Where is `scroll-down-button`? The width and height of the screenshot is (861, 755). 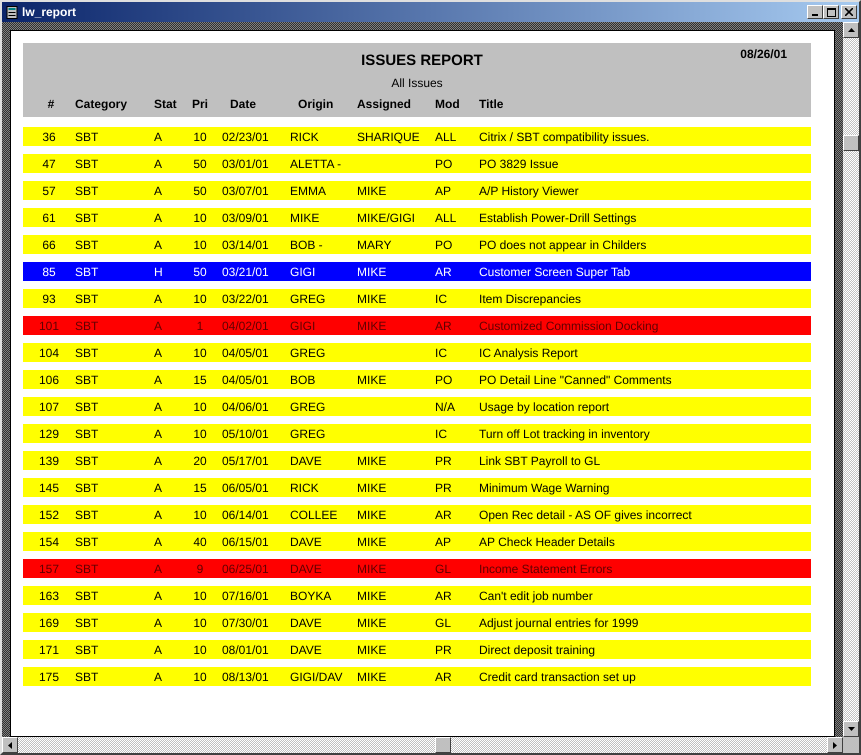
scroll-down-button is located at coordinates (851, 729).